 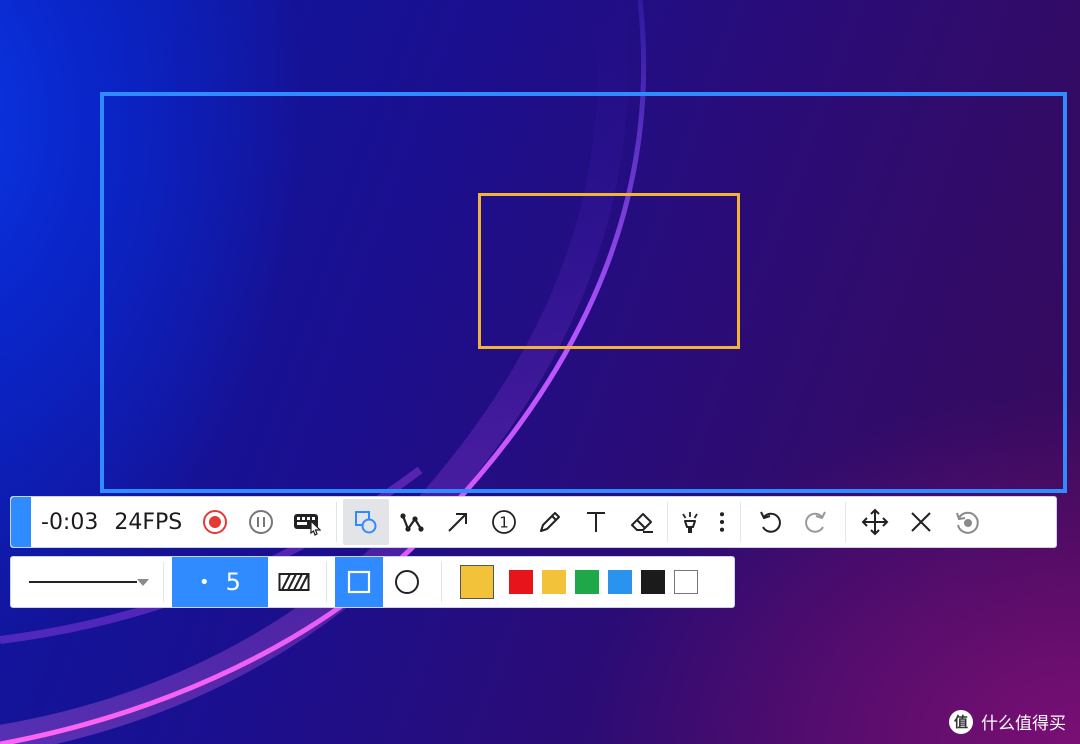 What do you see at coordinates (143, 582) in the screenshot?
I see `chevron-down-icon` at bounding box center [143, 582].